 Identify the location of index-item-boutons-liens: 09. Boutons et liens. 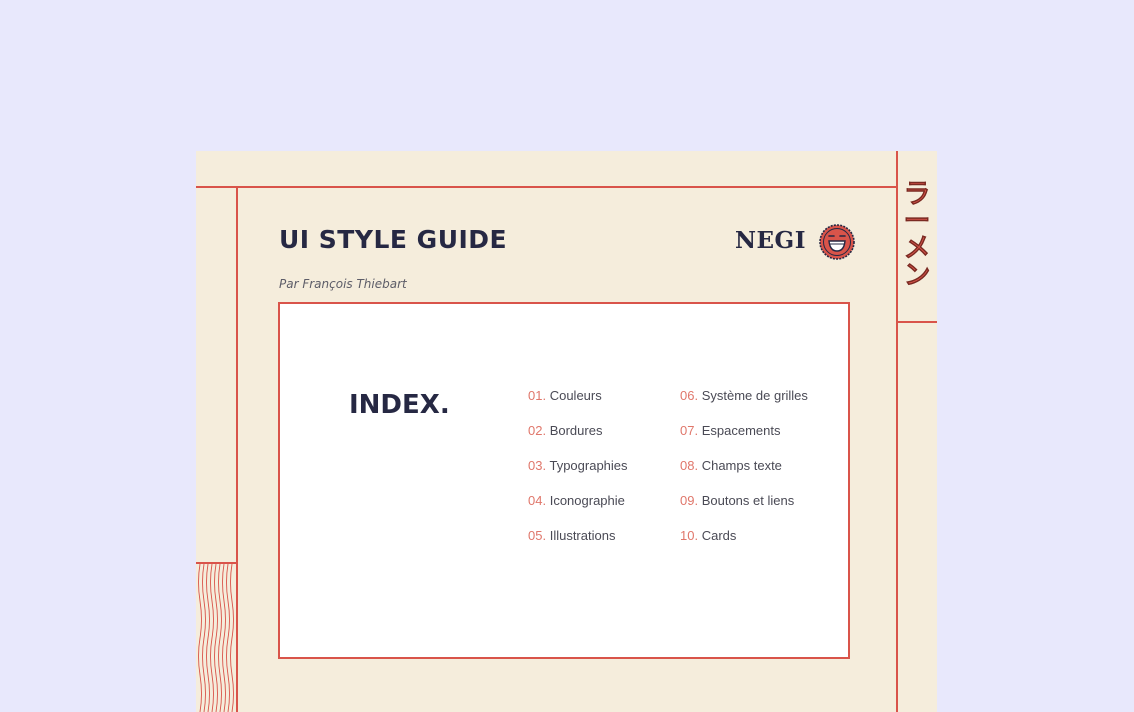
(744, 509).